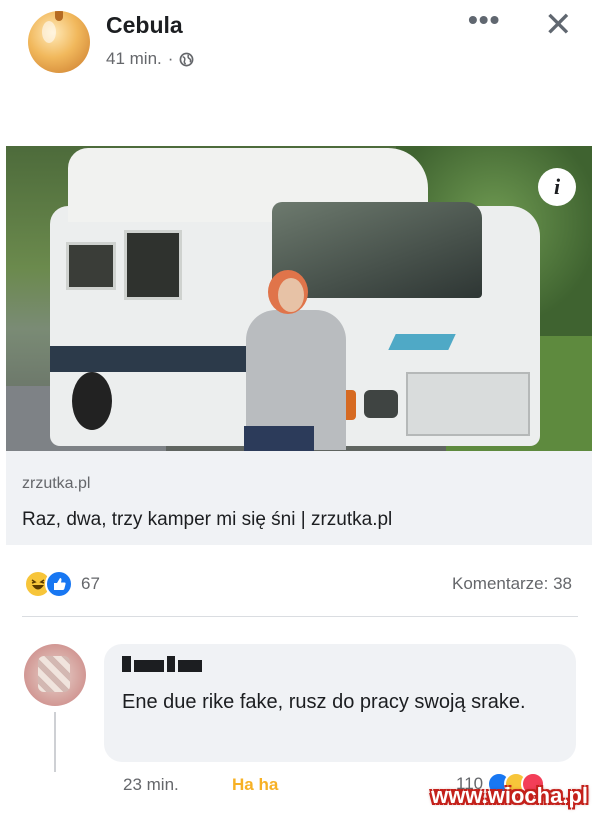 The image size is (600, 821). What do you see at coordinates (92, 401) in the screenshot?
I see `van-wheel` at bounding box center [92, 401].